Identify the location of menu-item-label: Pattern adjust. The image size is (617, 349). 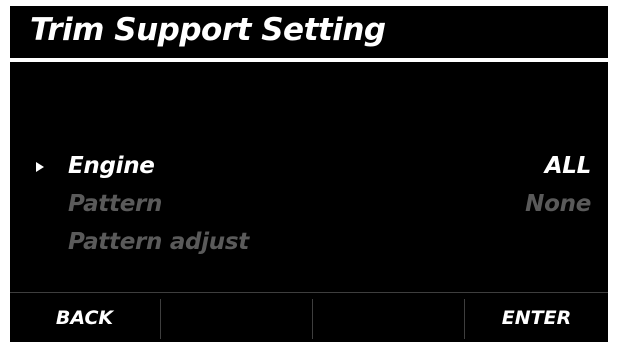
(158, 242).